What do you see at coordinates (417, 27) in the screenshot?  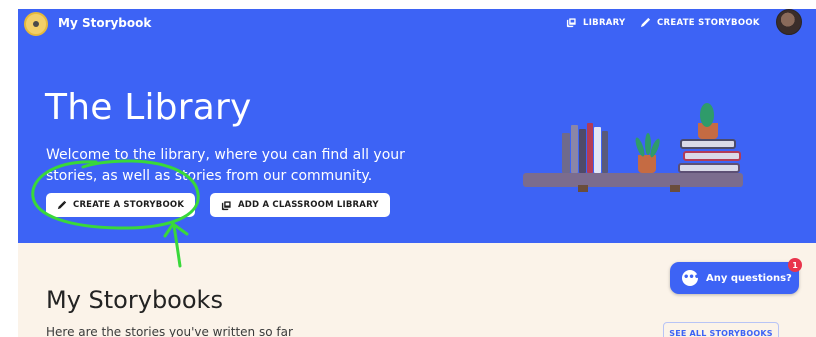 I see `top-navbar: My Storybook LIBRARY CREATE STORYBOOK` at bounding box center [417, 27].